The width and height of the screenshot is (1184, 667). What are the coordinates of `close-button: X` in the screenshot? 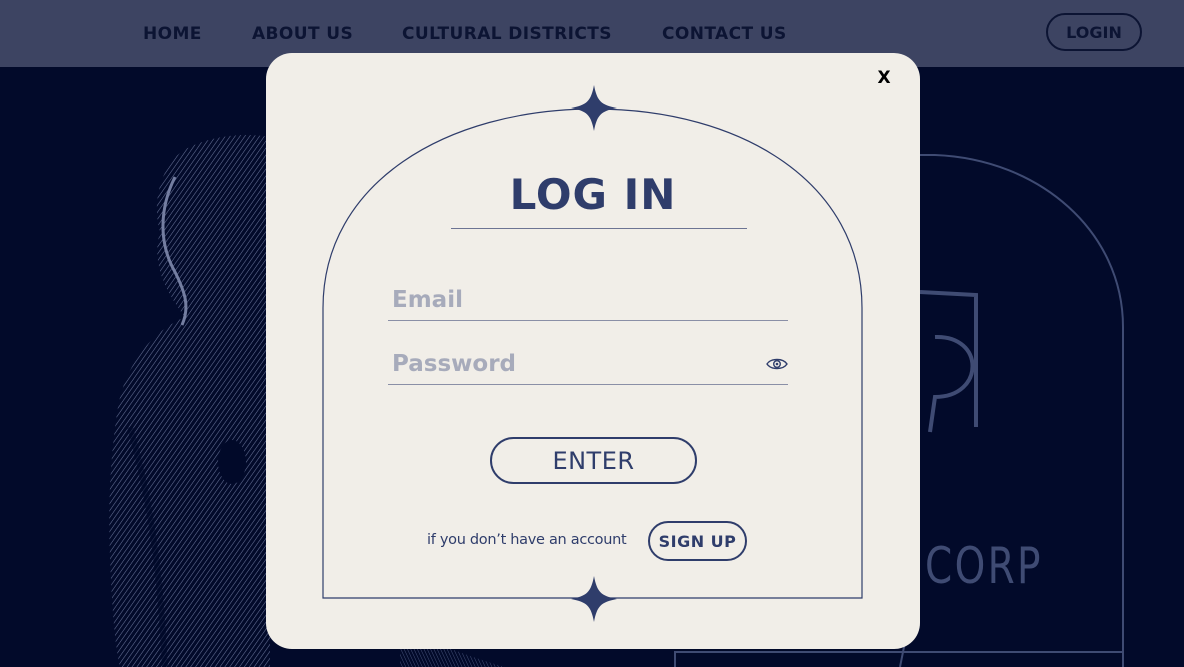 It's located at (884, 78).